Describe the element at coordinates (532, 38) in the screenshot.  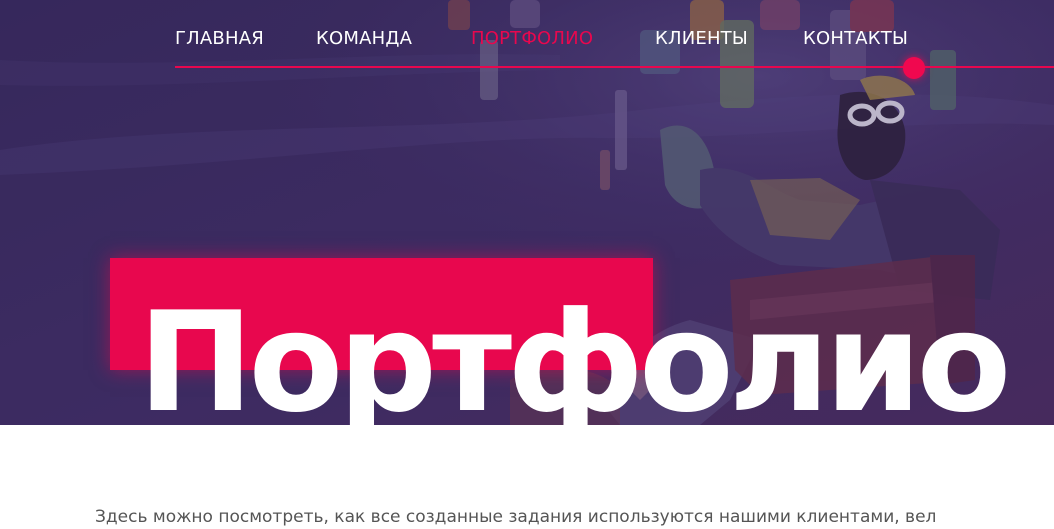
I see `nav-item-portfolio: ПОРТФОЛИО` at that location.